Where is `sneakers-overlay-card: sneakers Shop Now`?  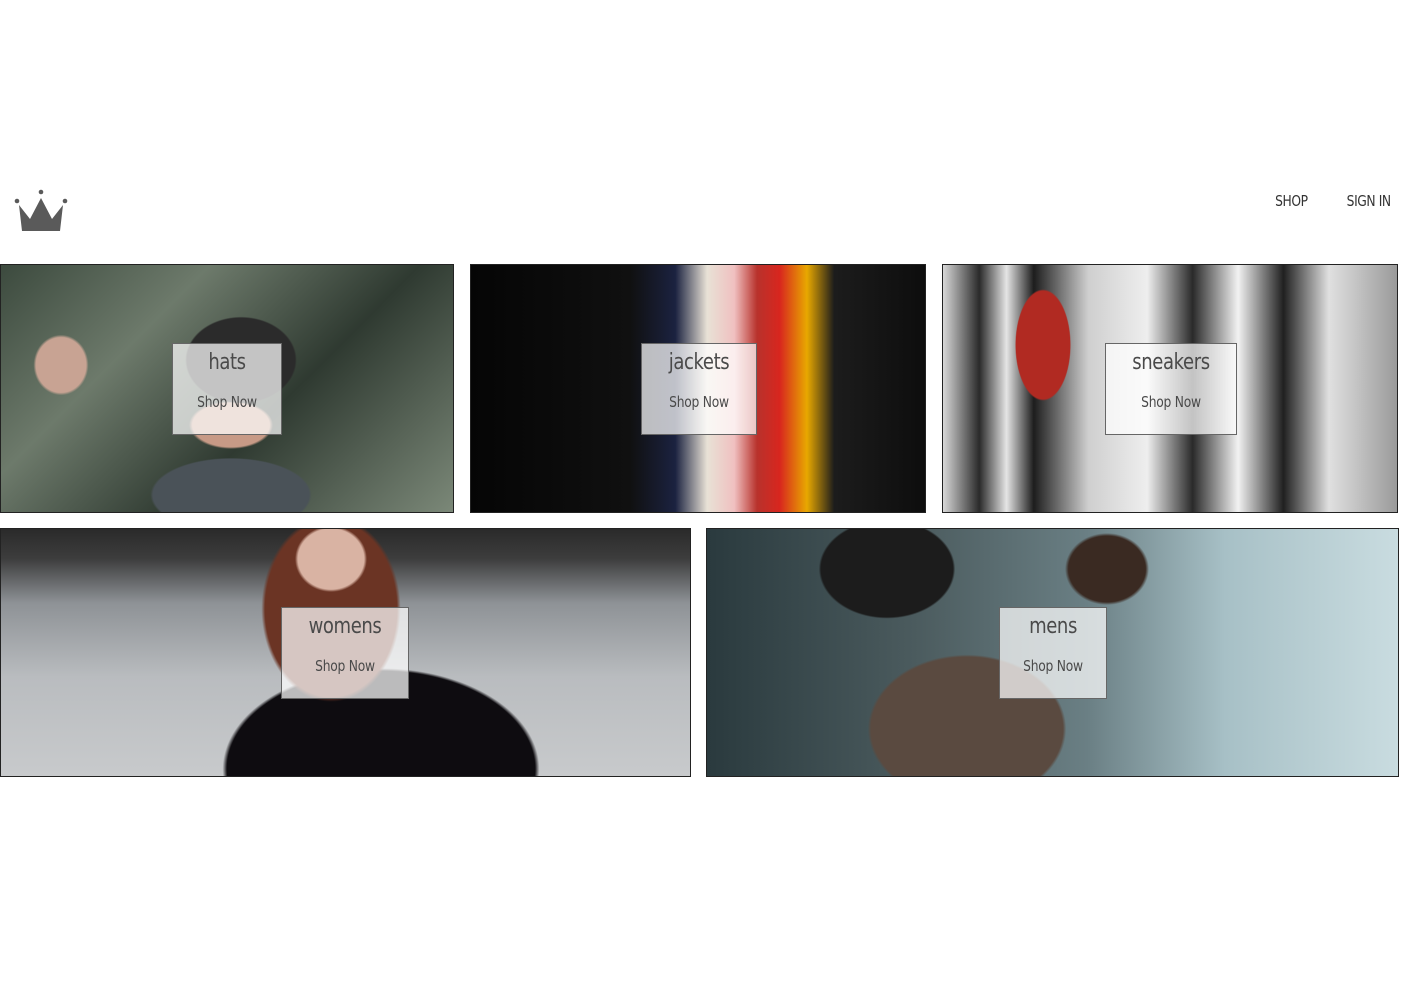
sneakers-overlay-card: sneakers Shop Now is located at coordinates (1171, 389).